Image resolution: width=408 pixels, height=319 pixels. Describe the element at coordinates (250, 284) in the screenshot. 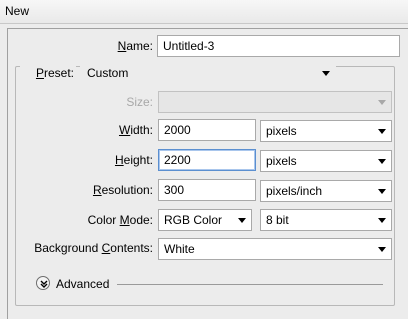

I see `advanced-divider` at that location.